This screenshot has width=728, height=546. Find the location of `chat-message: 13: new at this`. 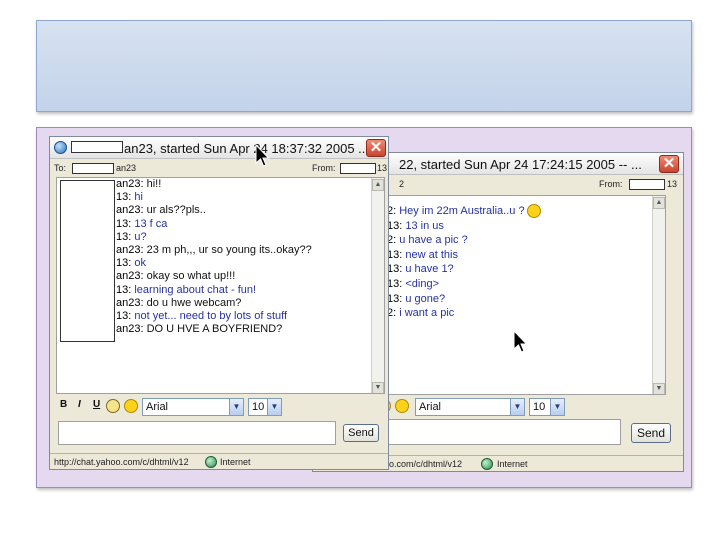

chat-message: 13: new at this is located at coordinates (464, 255).